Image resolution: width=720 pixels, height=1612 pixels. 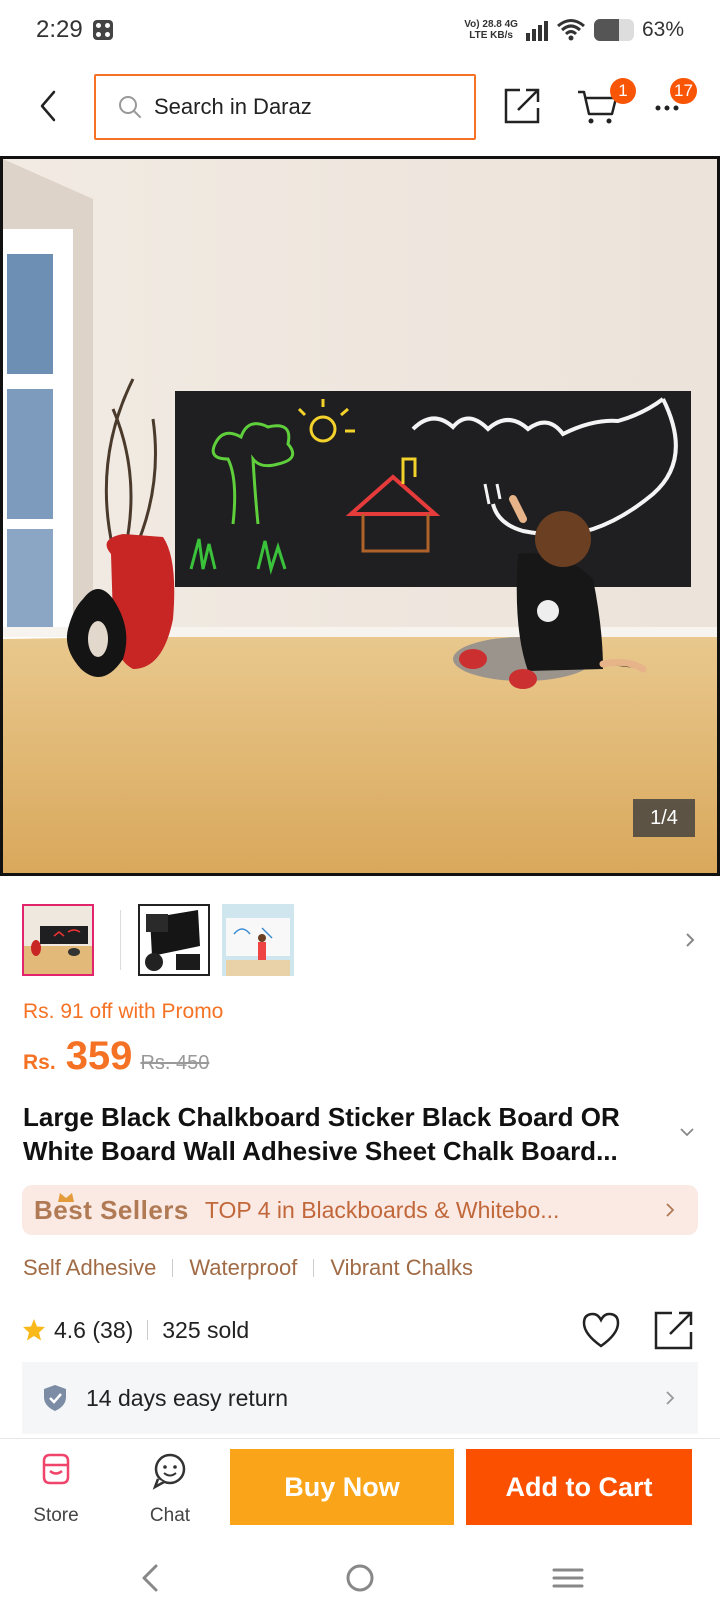 I want to click on store-icon, so click(x=56, y=1469).